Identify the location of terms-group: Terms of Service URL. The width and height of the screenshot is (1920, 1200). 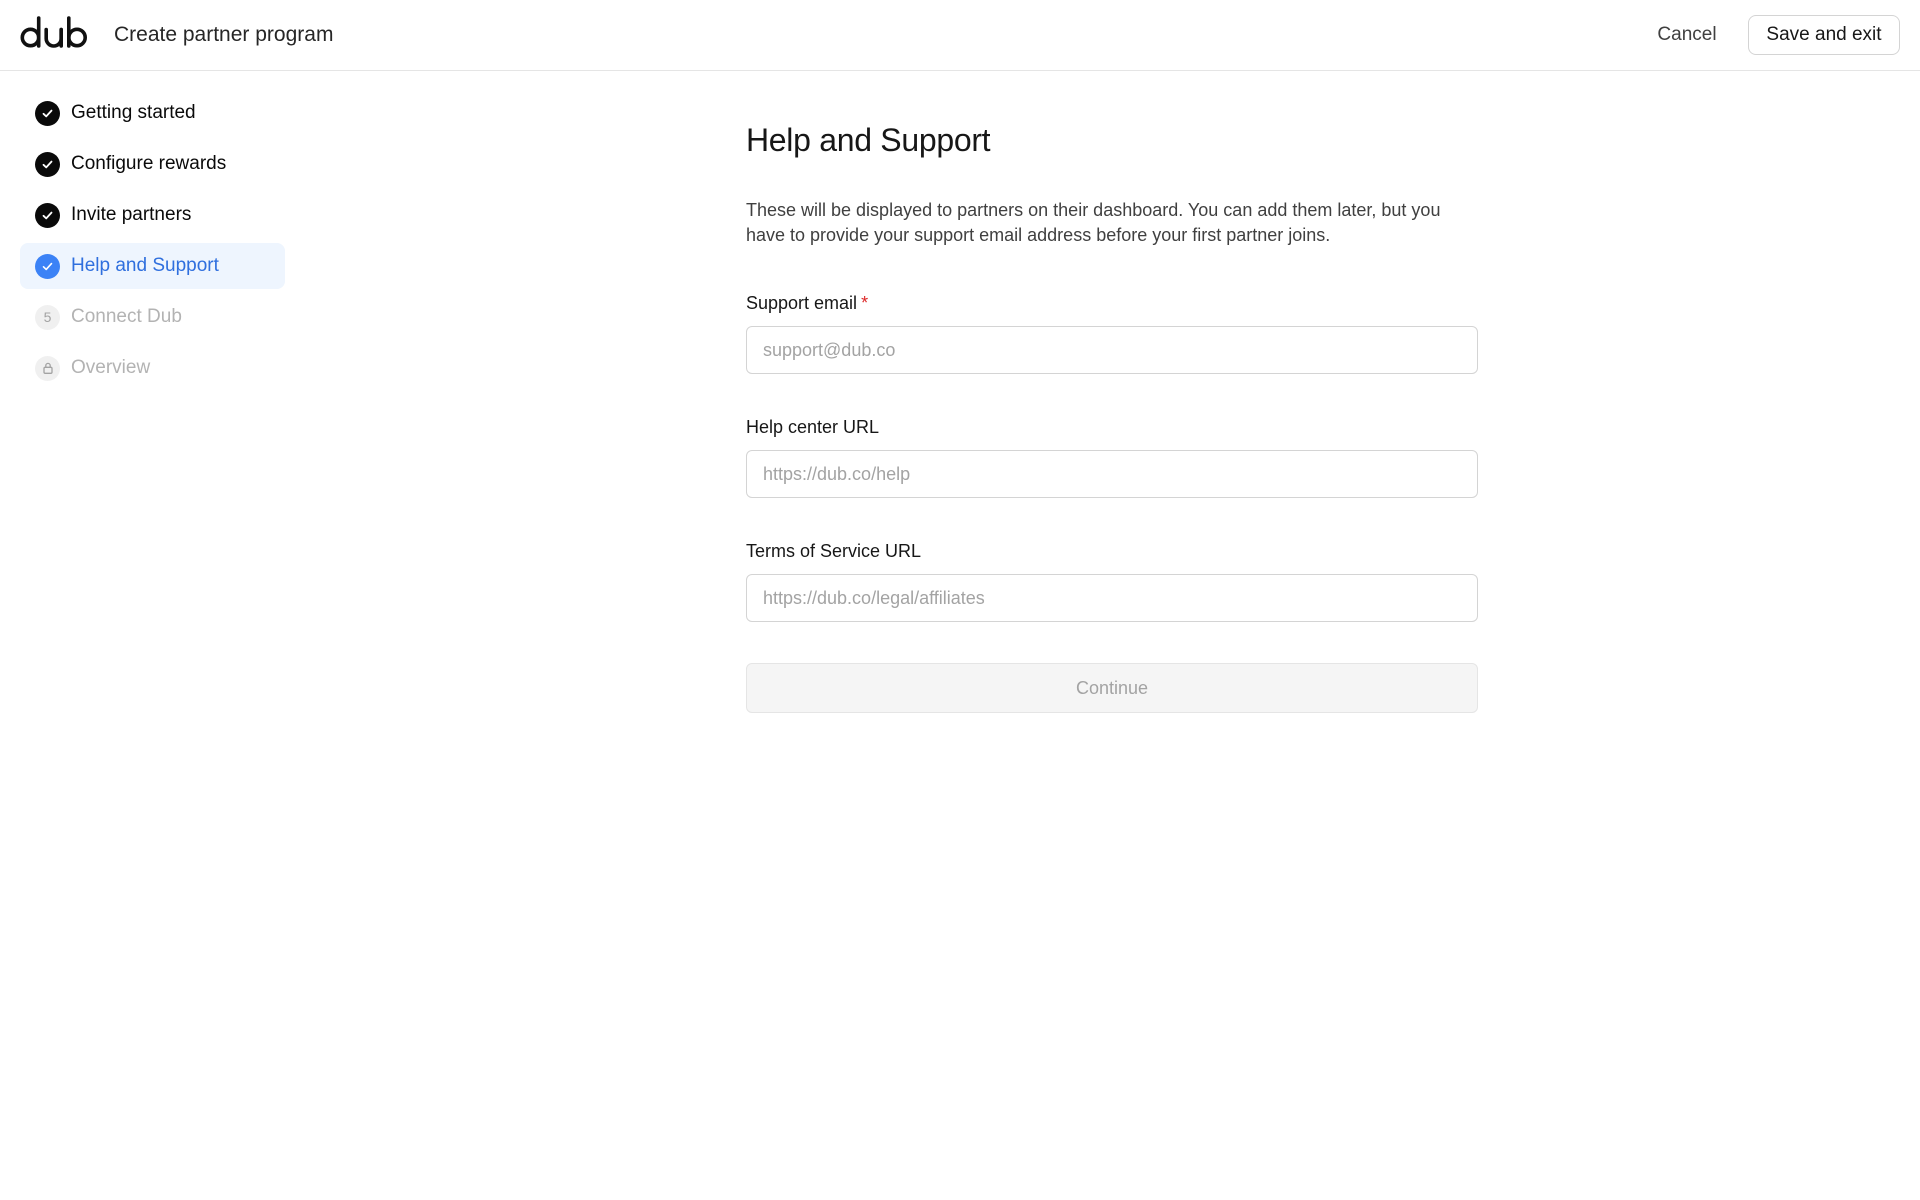
(1112, 581).